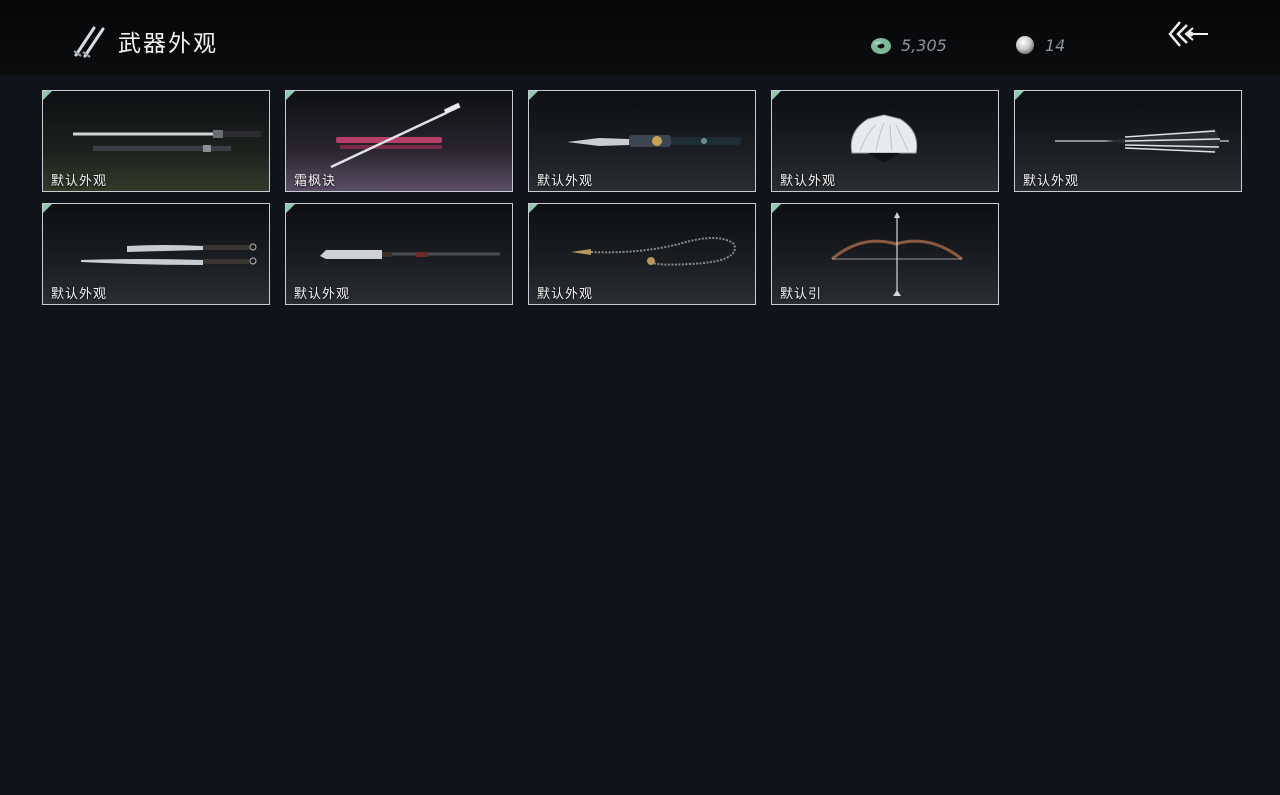 This screenshot has height=795, width=1280. I want to click on top-bar: 武器外观 5,305 14, so click(640, 37).